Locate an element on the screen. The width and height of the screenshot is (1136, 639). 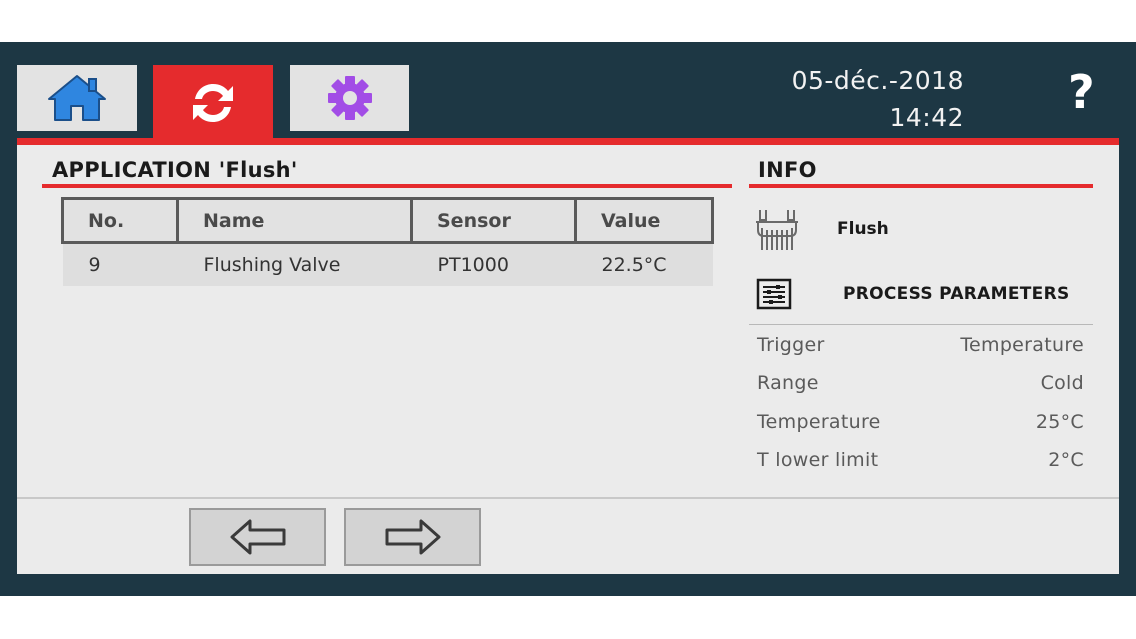
info-title: INFO is located at coordinates (787, 170).